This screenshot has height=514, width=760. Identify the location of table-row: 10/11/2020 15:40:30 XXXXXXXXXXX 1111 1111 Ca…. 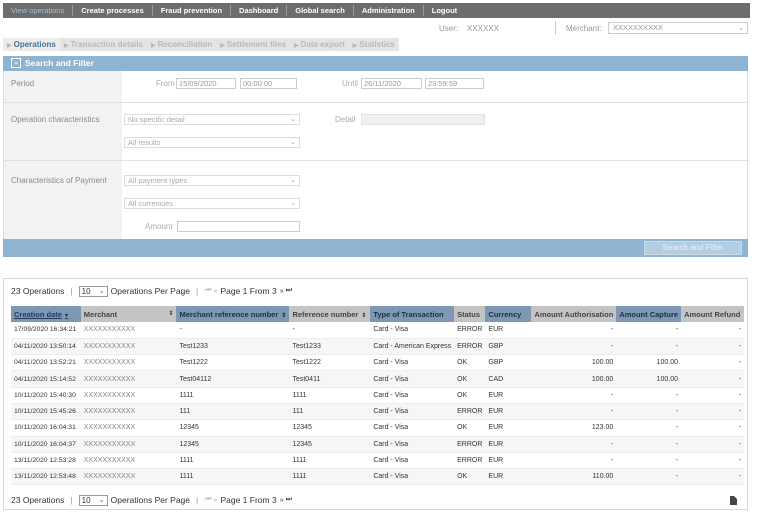
(377, 395).